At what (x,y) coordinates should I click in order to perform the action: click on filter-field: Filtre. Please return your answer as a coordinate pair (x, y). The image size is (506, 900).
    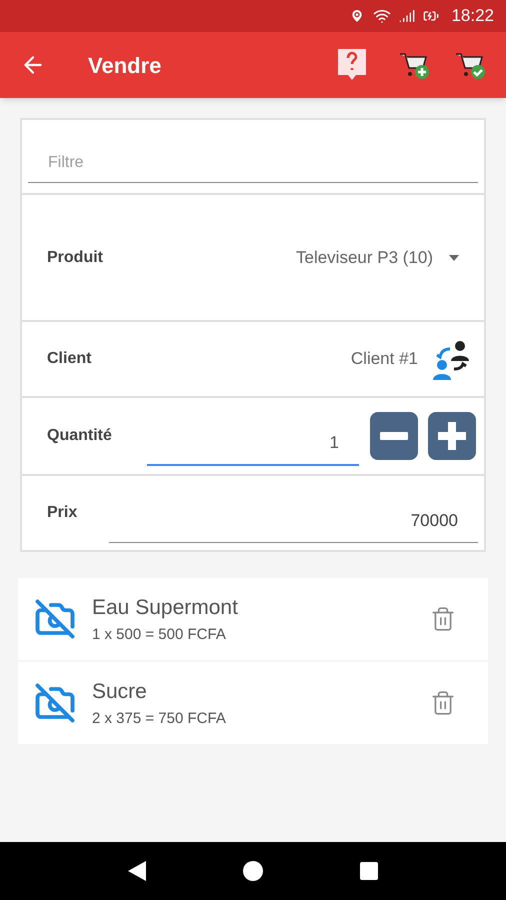
    Looking at the image, I should click on (253, 163).